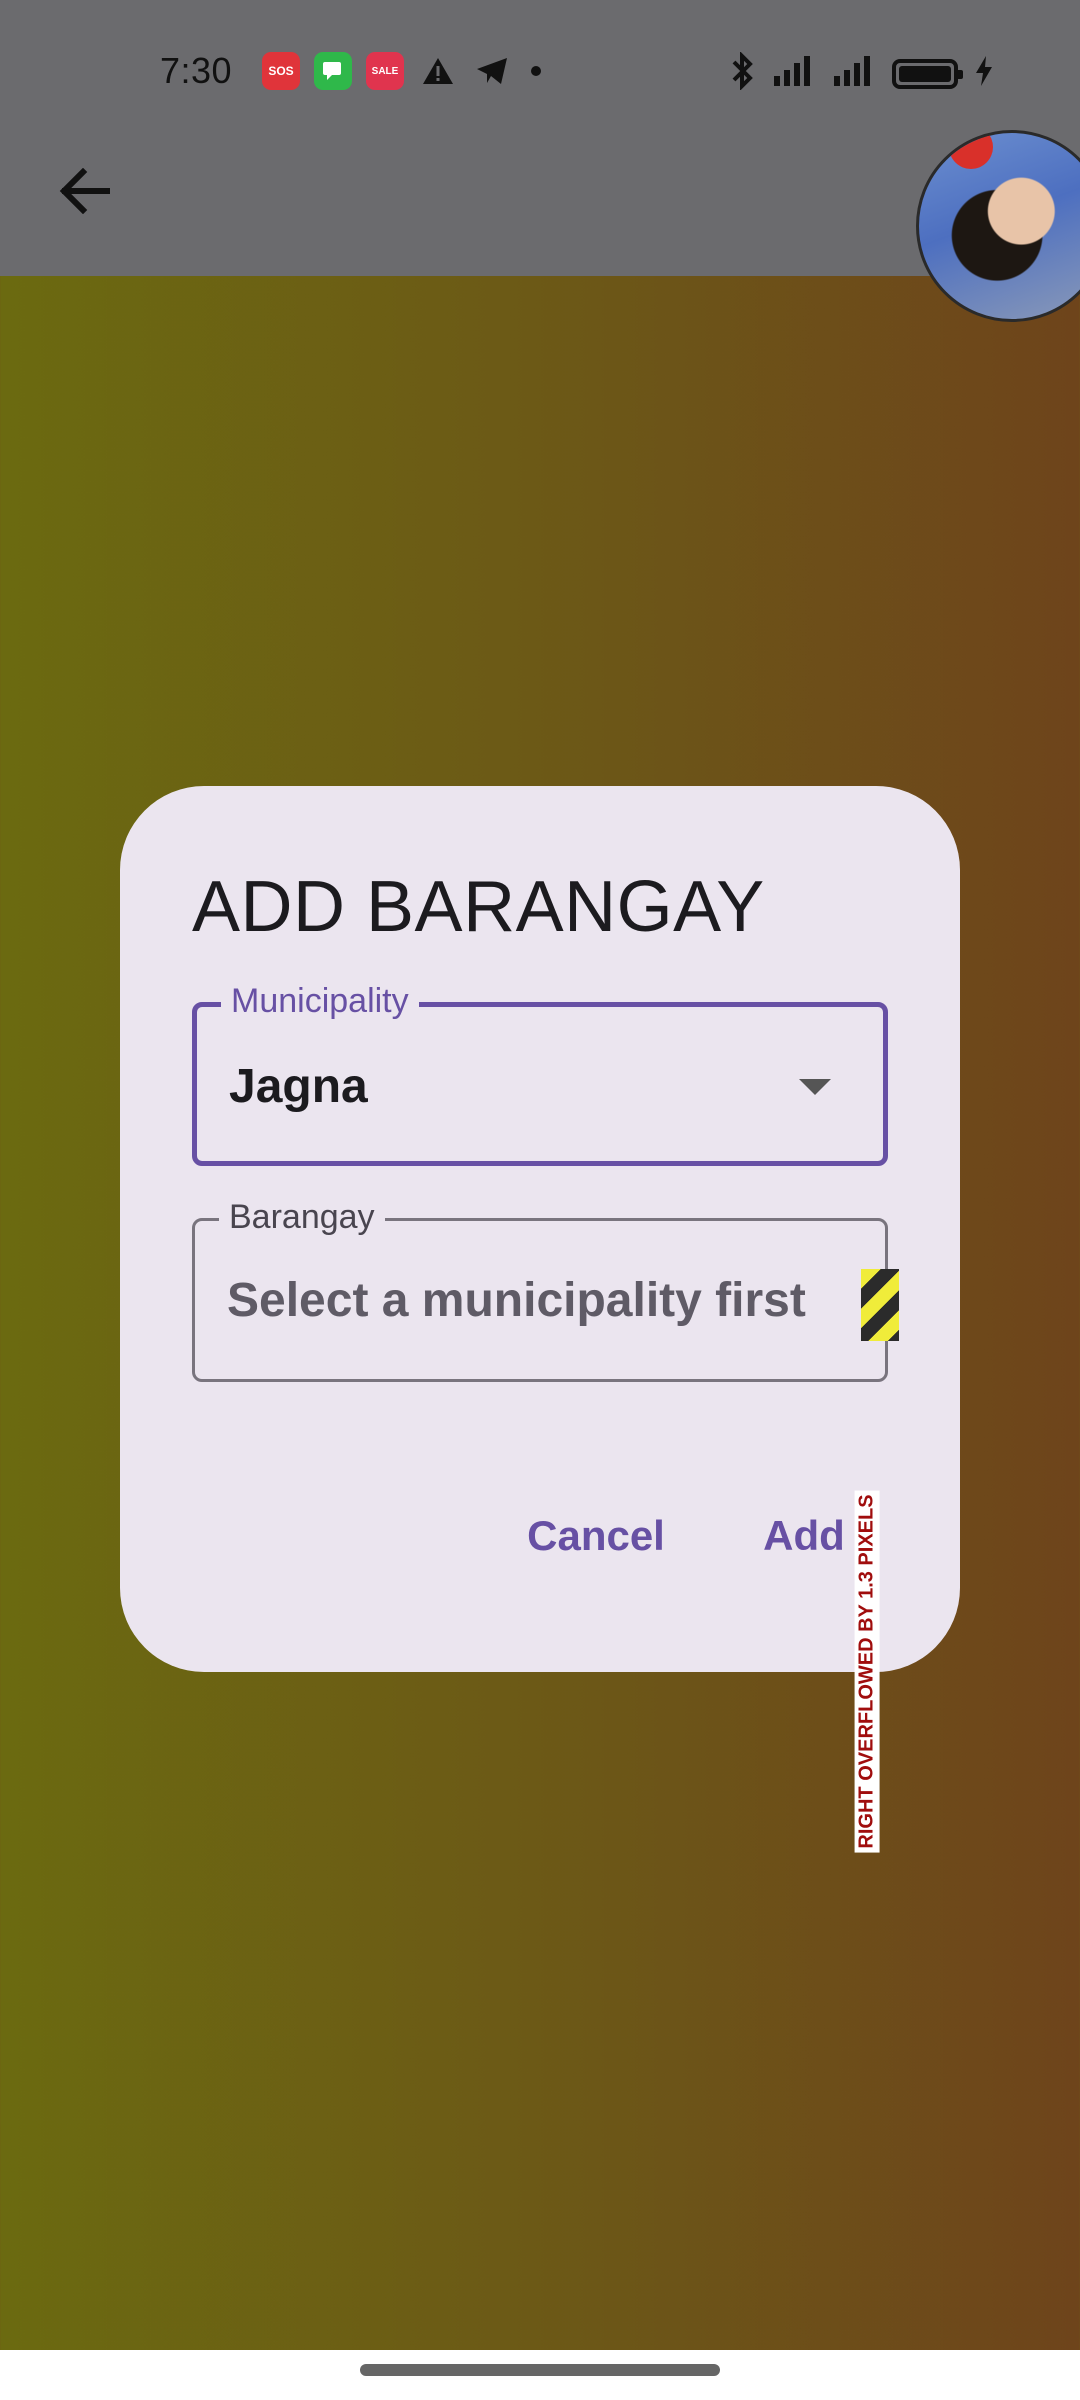 This screenshot has height=2400, width=1080. Describe the element at coordinates (742, 73) in the screenshot. I see `bluetooth-icon` at that location.